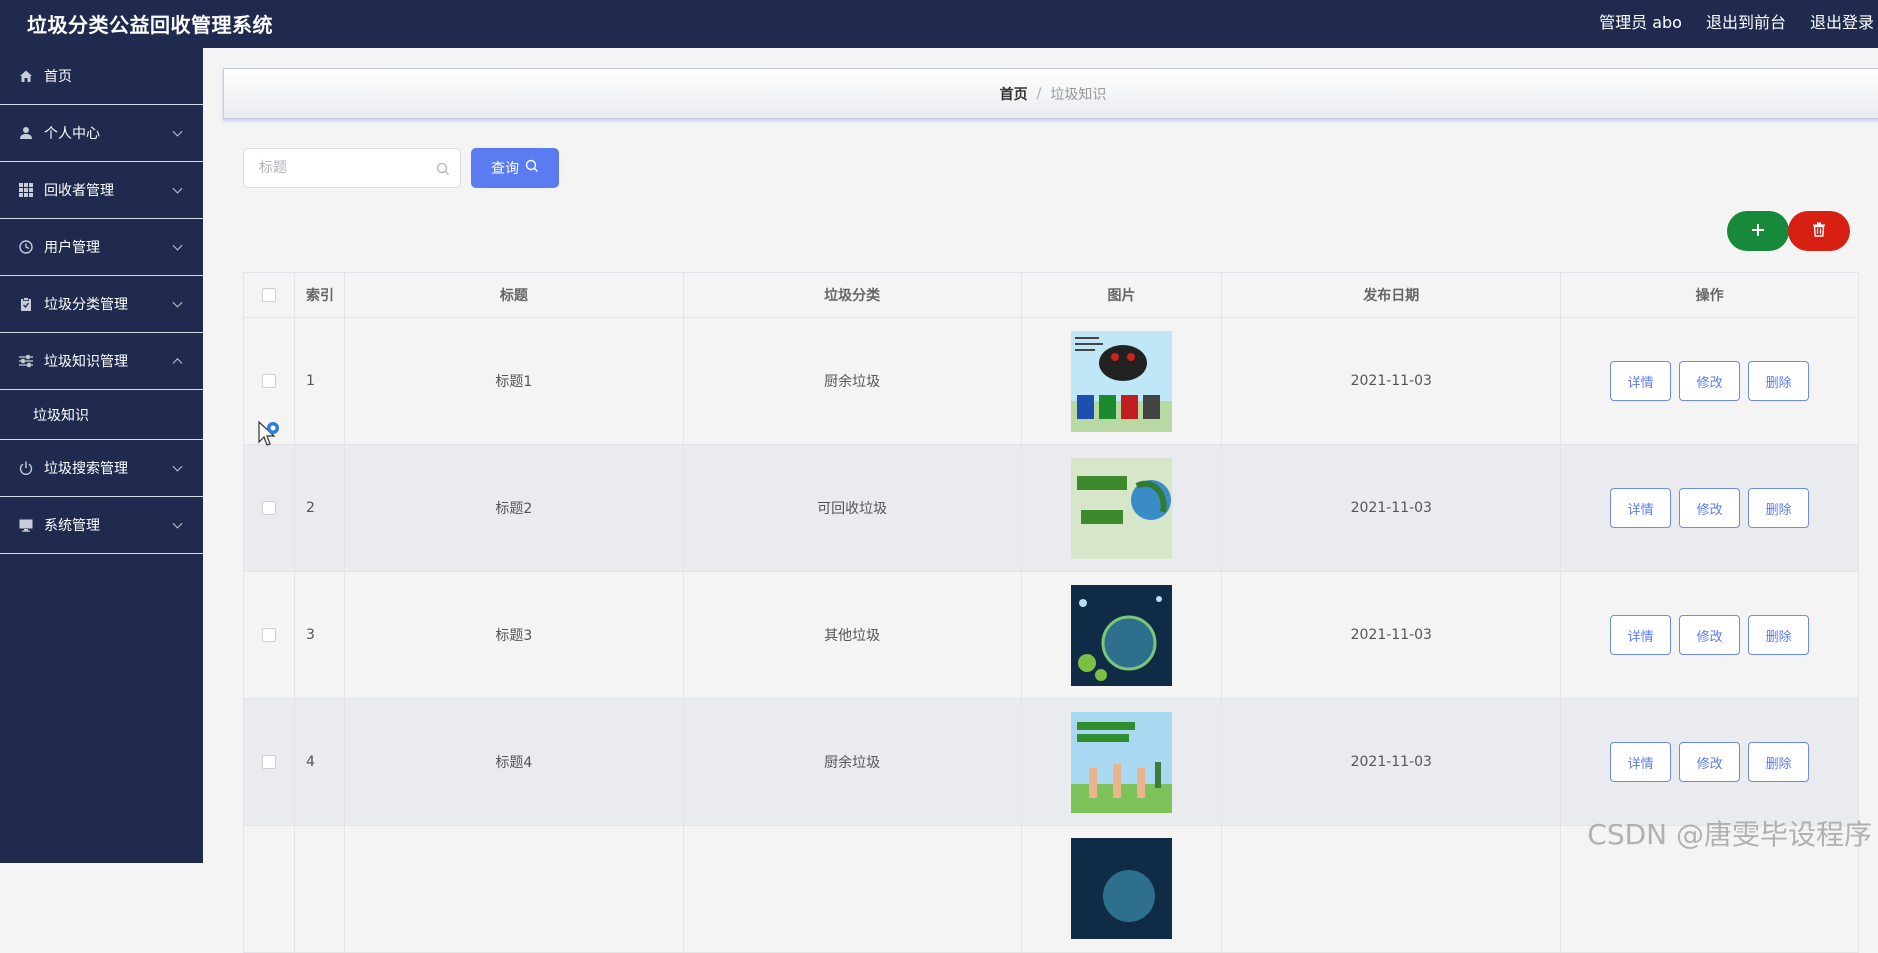 This screenshot has height=953, width=1878. What do you see at coordinates (26, 525) in the screenshot?
I see `monitor-icon` at bounding box center [26, 525].